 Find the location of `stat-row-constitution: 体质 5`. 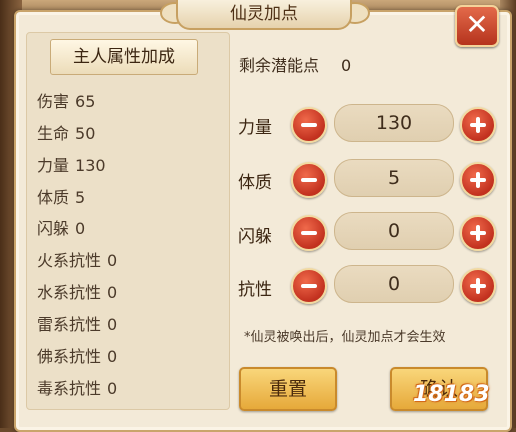

stat-row-constitution: 体质 5 is located at coordinates (61, 197).